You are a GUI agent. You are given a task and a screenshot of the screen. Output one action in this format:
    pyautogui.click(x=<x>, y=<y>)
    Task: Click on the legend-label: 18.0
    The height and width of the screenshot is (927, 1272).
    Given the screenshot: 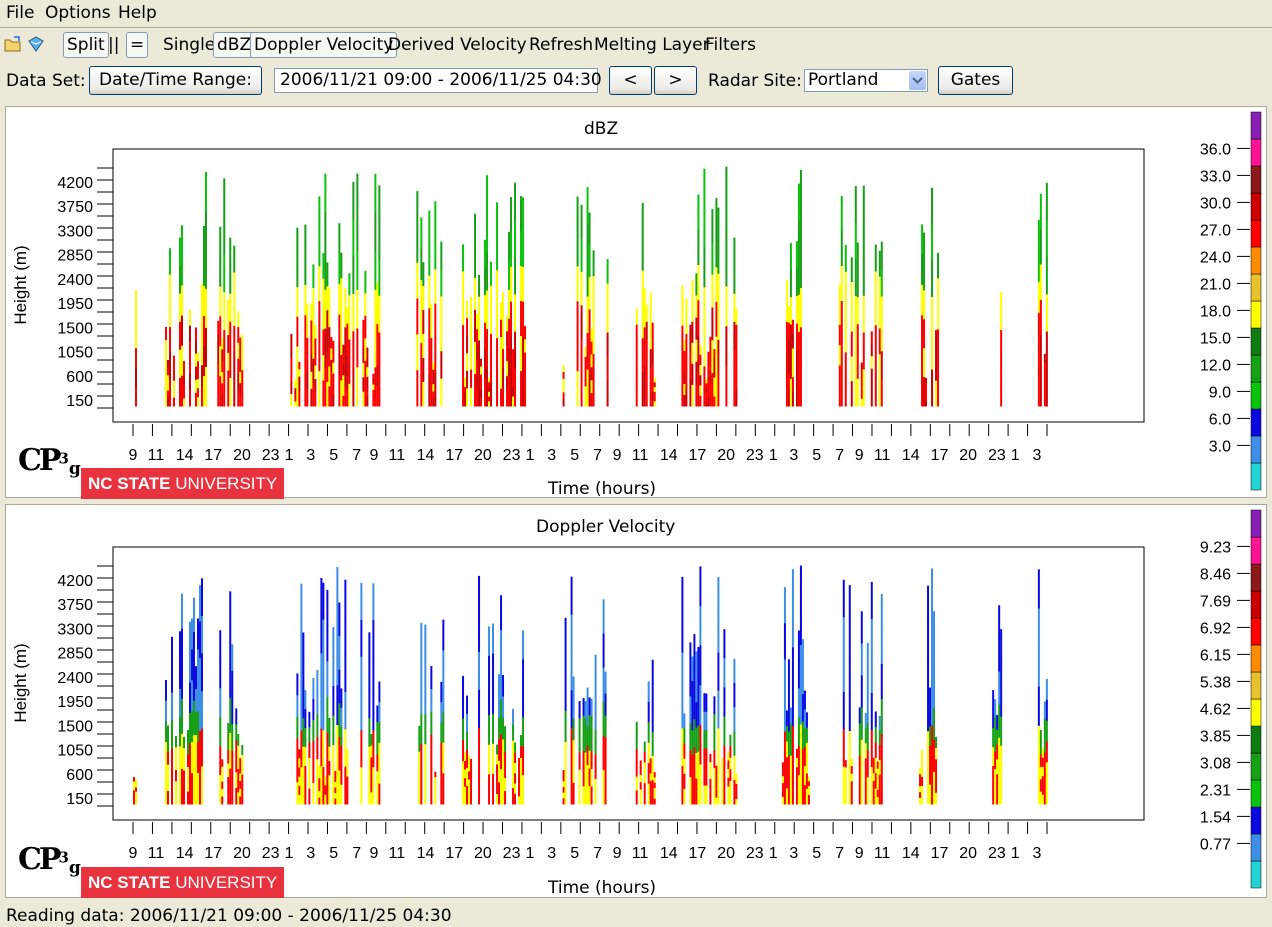 What is the action you would take?
    pyautogui.click(x=1215, y=311)
    